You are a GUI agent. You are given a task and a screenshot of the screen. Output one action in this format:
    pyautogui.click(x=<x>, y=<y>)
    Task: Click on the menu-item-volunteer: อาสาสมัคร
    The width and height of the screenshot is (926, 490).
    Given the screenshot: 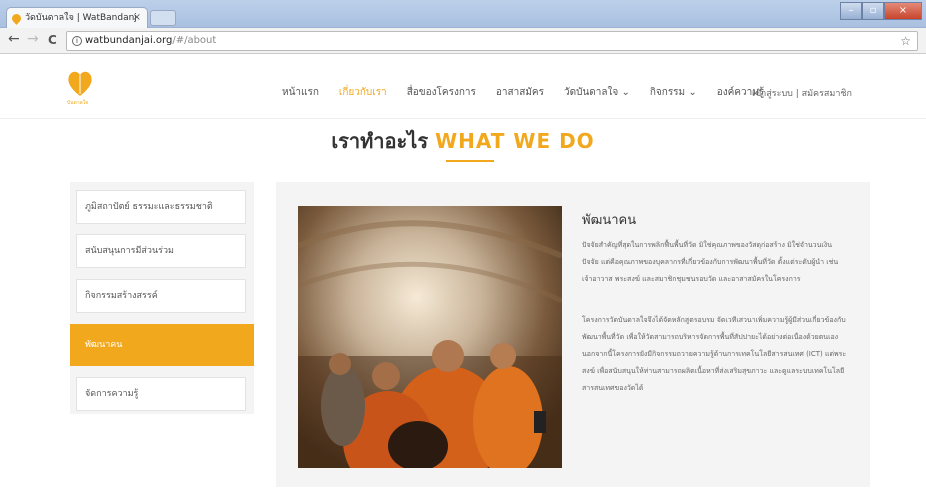 What is the action you would take?
    pyautogui.click(x=520, y=92)
    